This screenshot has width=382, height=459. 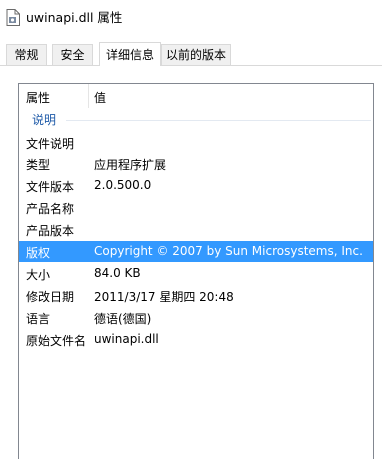 What do you see at coordinates (191, 18) in the screenshot?
I see `title-bar: uwinapi.dll 属性` at bounding box center [191, 18].